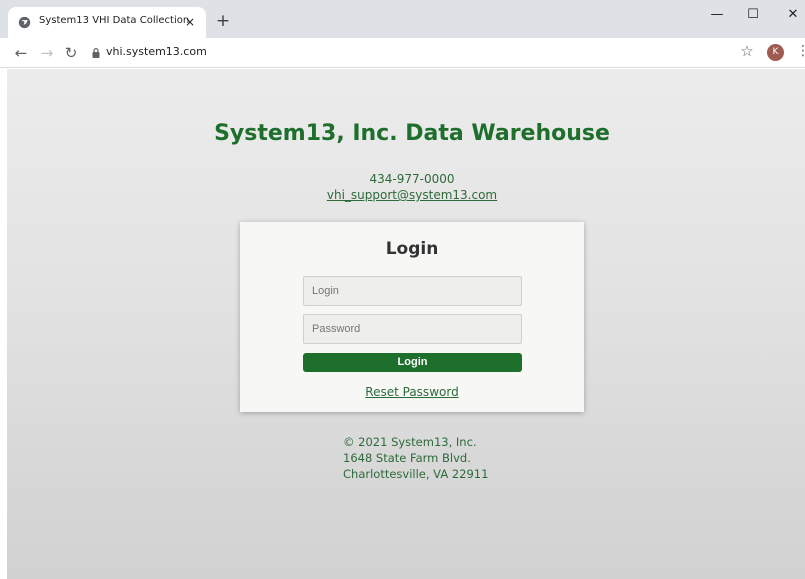 This screenshot has width=805, height=579. What do you see at coordinates (190, 22) in the screenshot?
I see `tab-close-icon: ×` at bounding box center [190, 22].